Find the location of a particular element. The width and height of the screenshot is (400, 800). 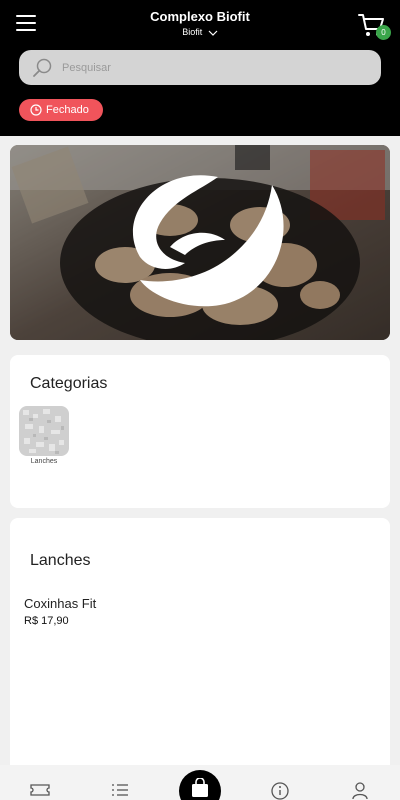

nav-tickets is located at coordinates (40, 791).